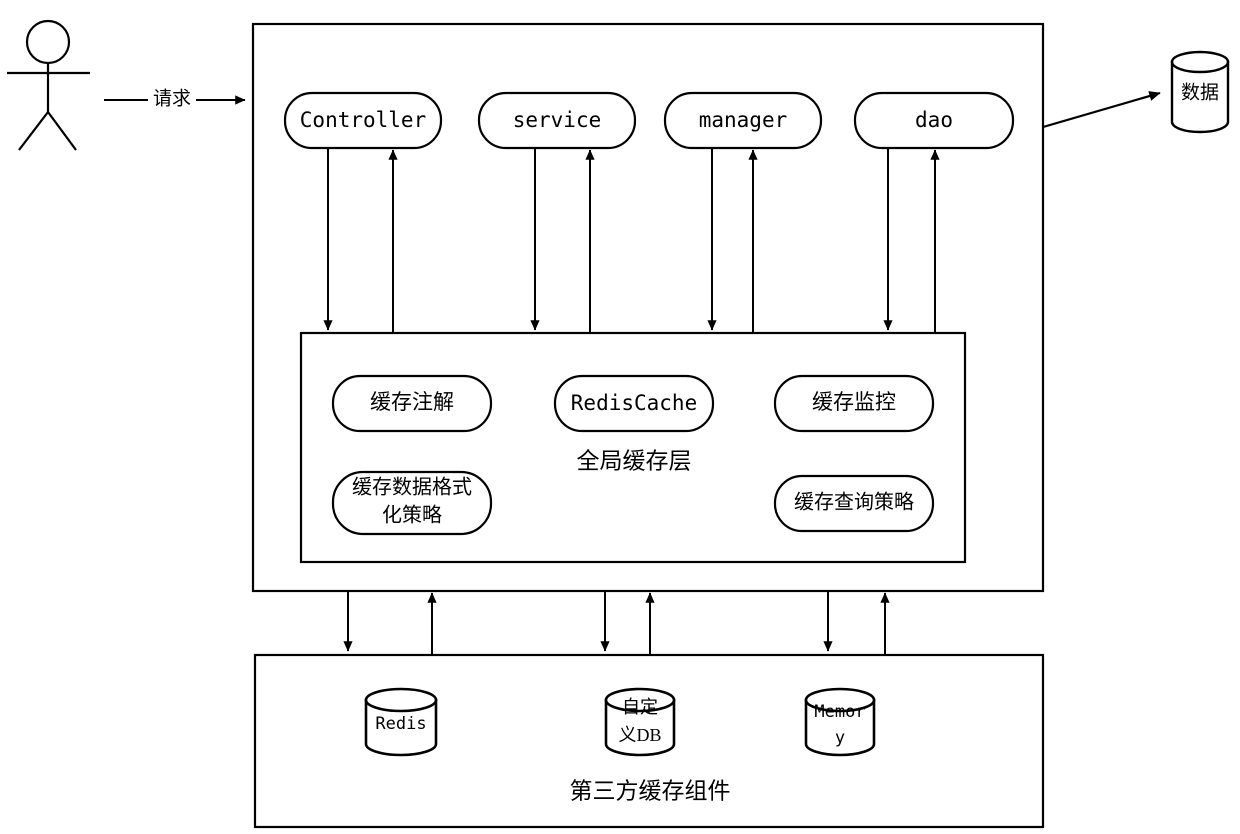 The width and height of the screenshot is (1240, 834). I want to click on store-redis: Redis, so click(401, 722).